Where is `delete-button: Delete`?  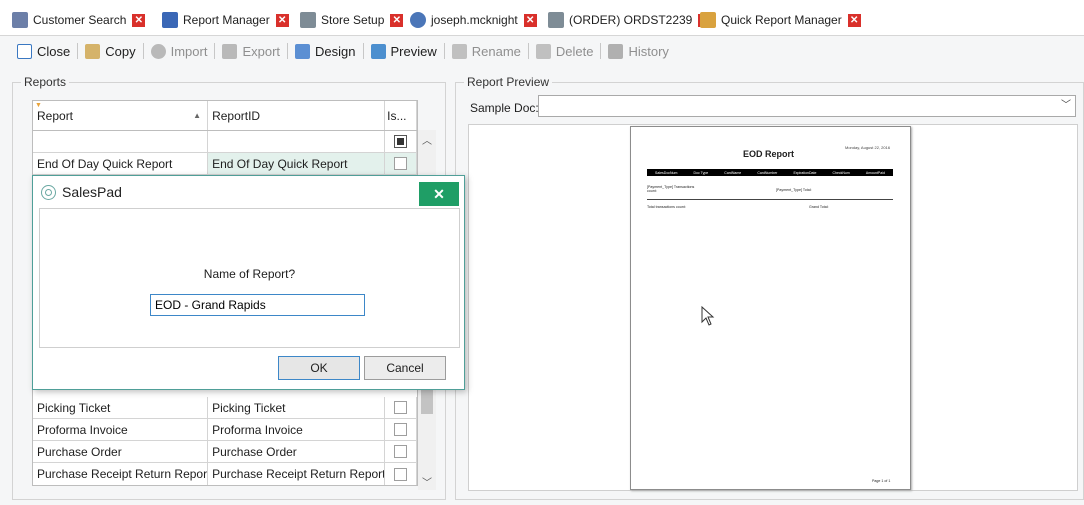 delete-button: Delete is located at coordinates (565, 51).